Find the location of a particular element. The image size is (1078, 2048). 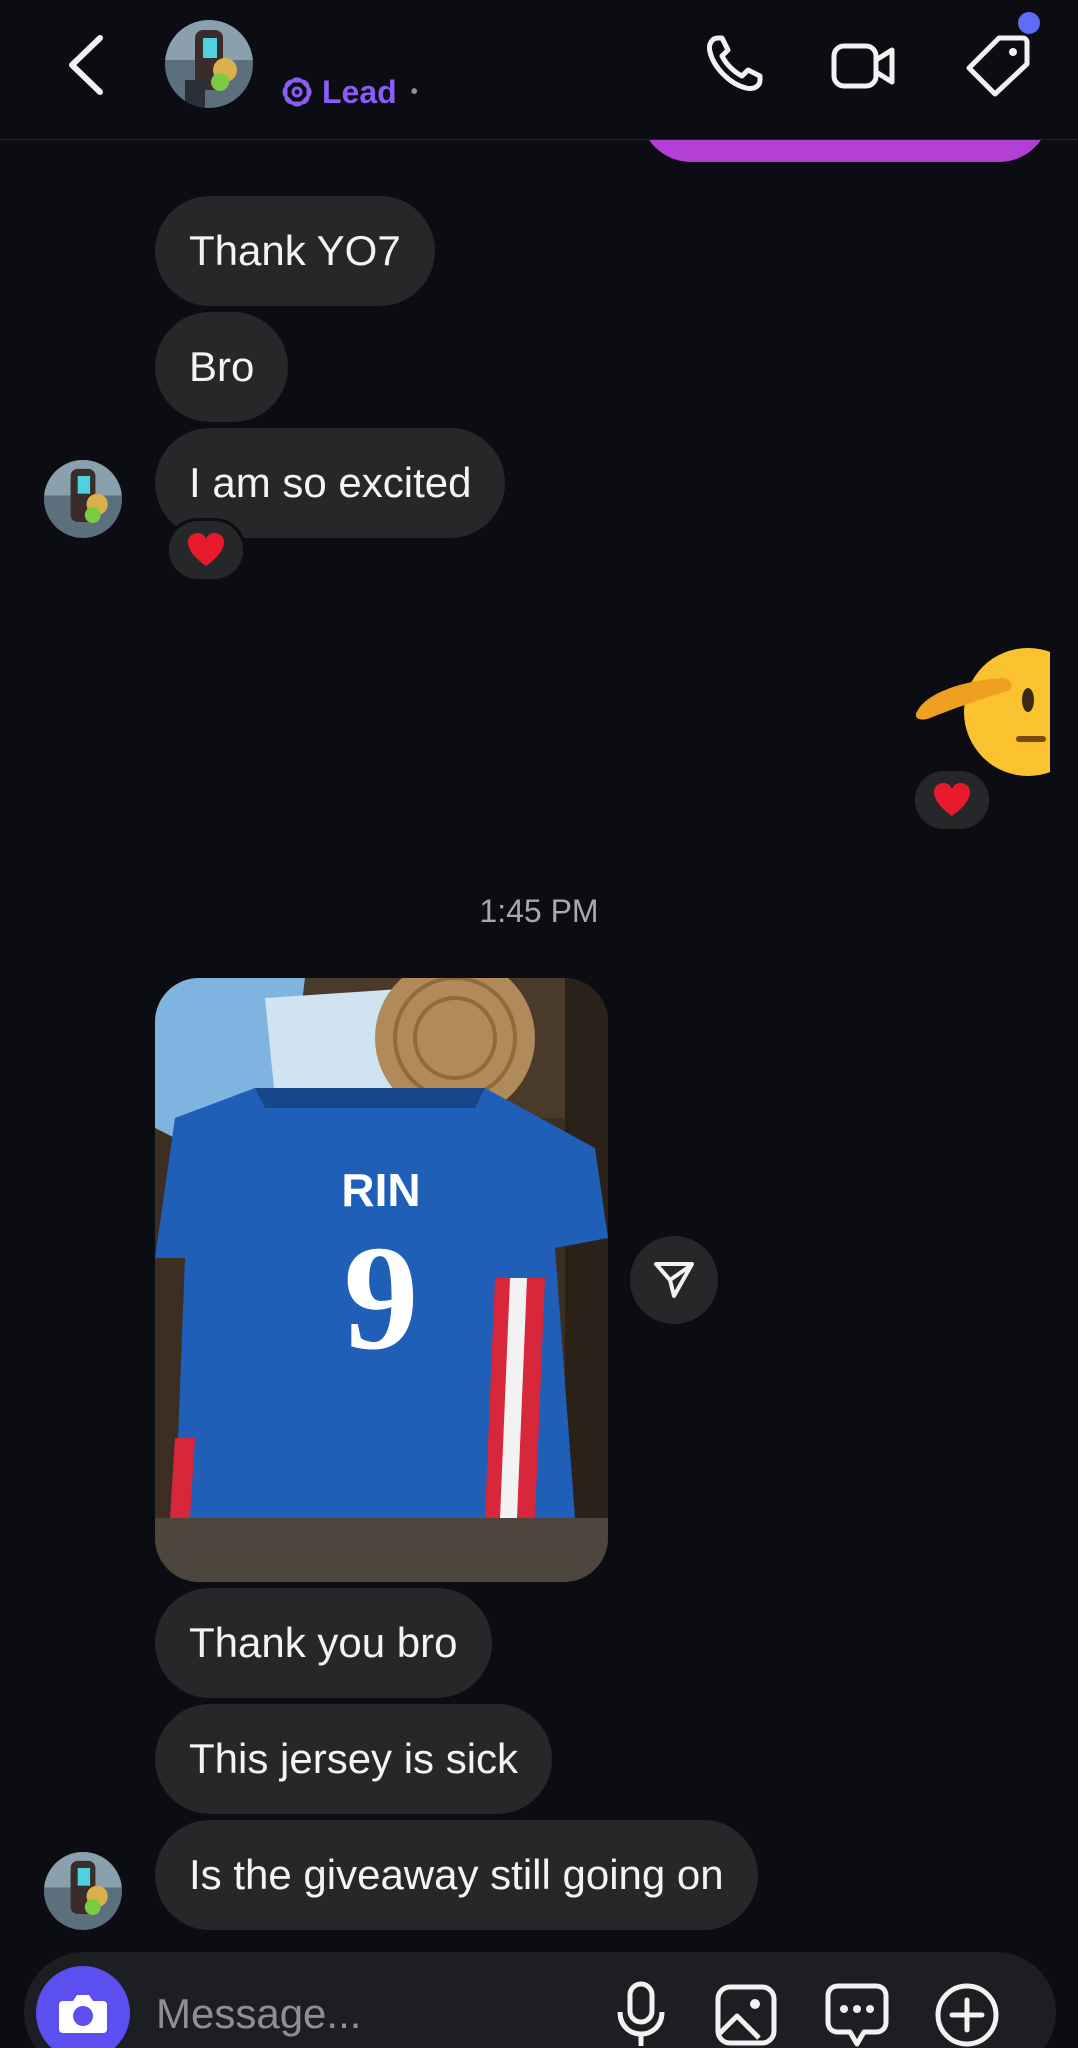

message-text: Bro is located at coordinates (222, 366).